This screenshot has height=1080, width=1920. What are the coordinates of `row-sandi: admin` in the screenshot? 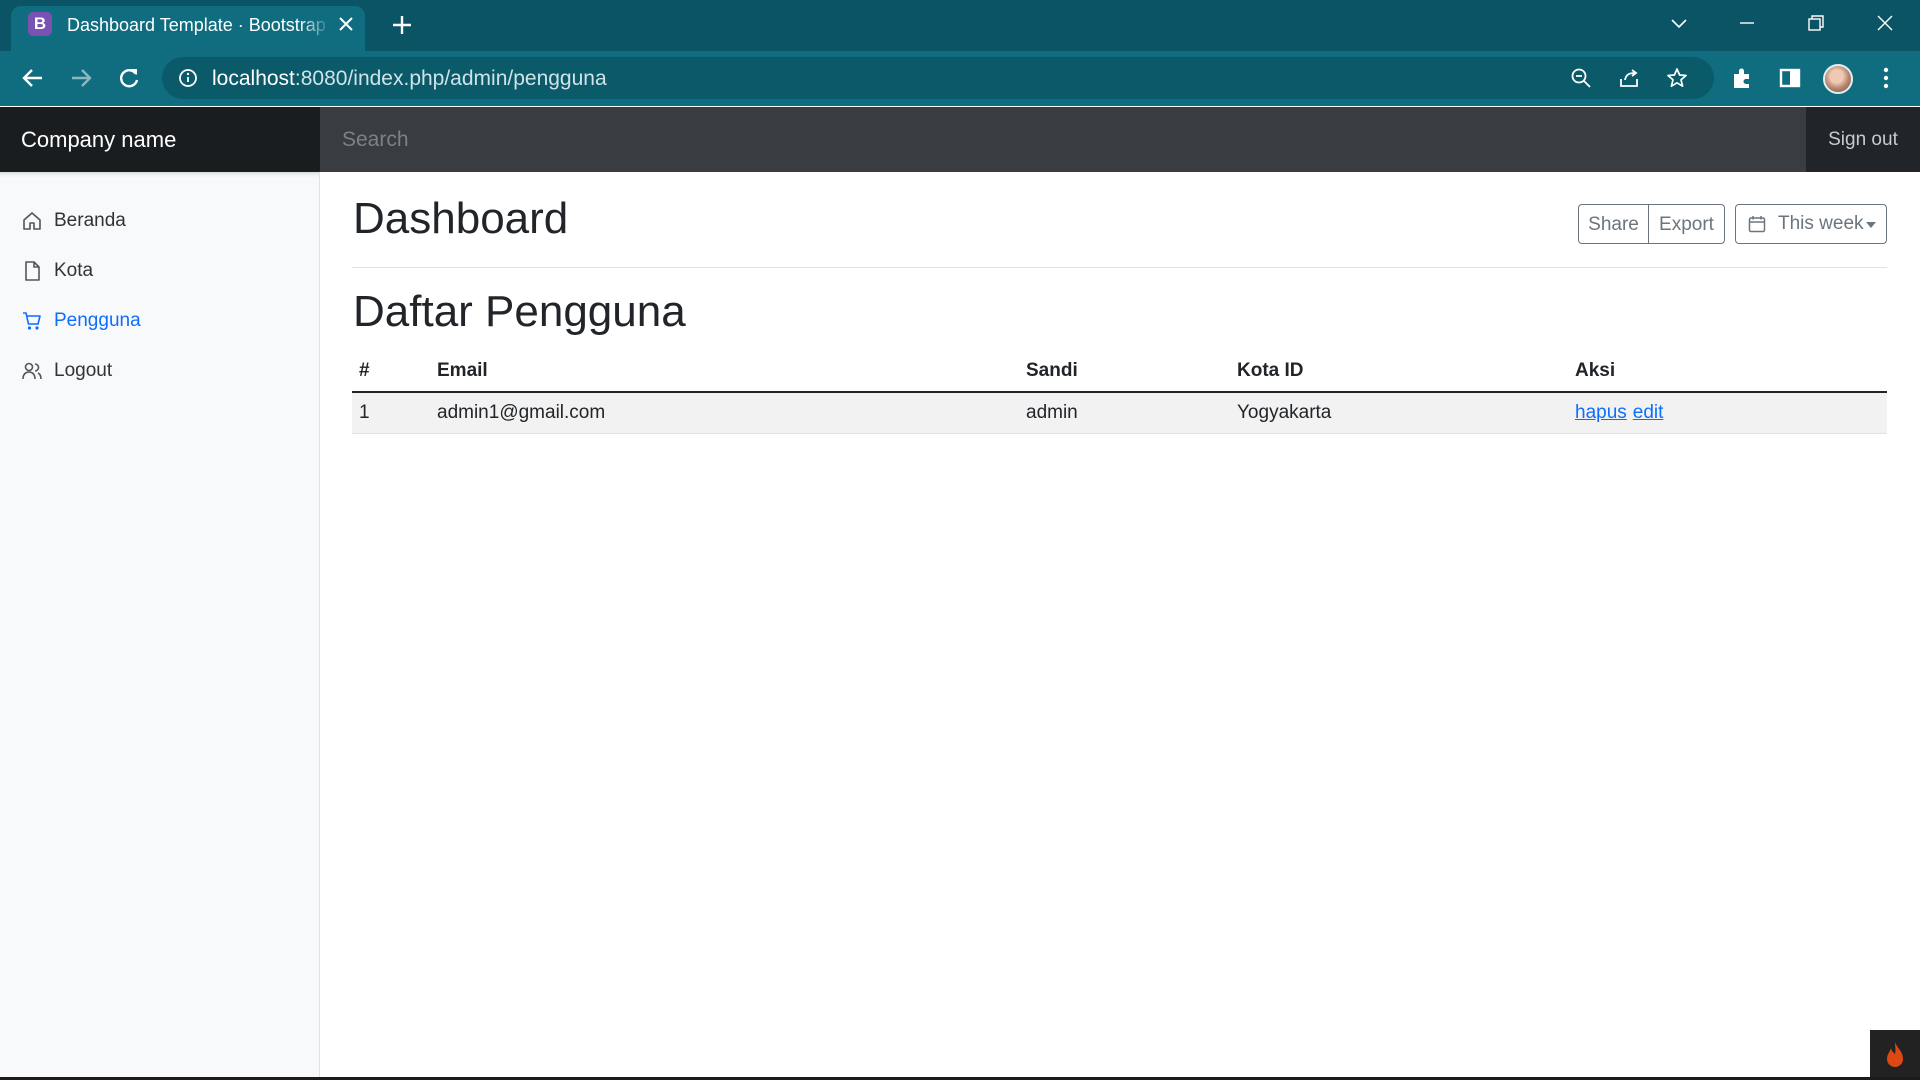 It's located at (1124, 413).